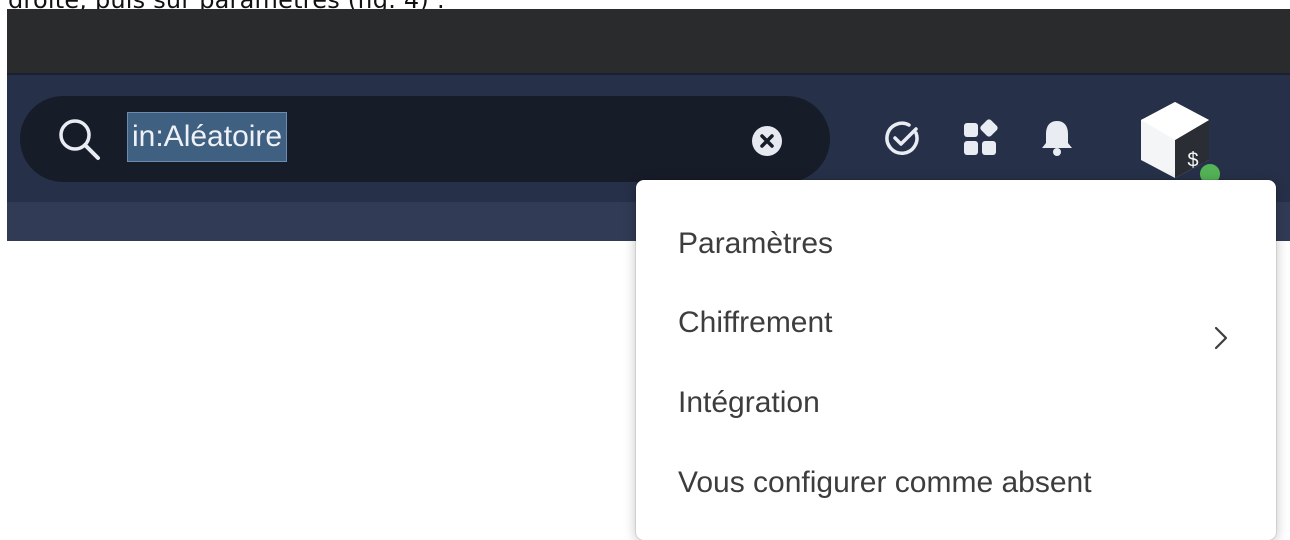  Describe the element at coordinates (1057, 137) in the screenshot. I see `bell-icon` at that location.